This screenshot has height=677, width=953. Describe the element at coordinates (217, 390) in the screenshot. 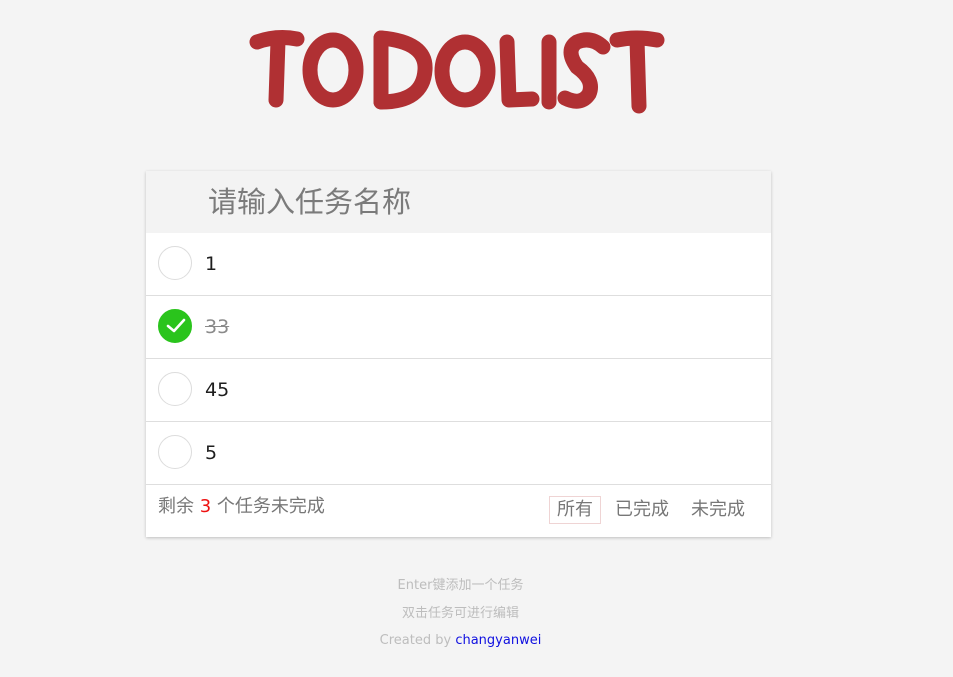

I see `todo-label: 45` at that location.